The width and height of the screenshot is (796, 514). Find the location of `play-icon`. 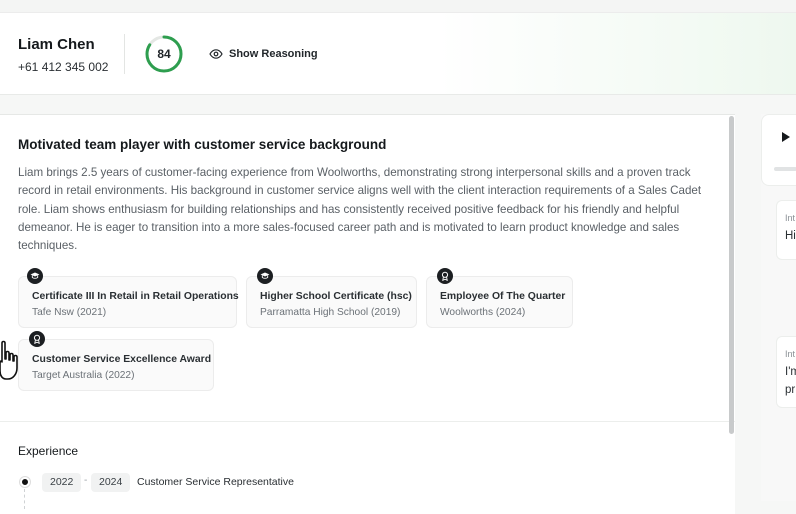

play-icon is located at coordinates (786, 137).